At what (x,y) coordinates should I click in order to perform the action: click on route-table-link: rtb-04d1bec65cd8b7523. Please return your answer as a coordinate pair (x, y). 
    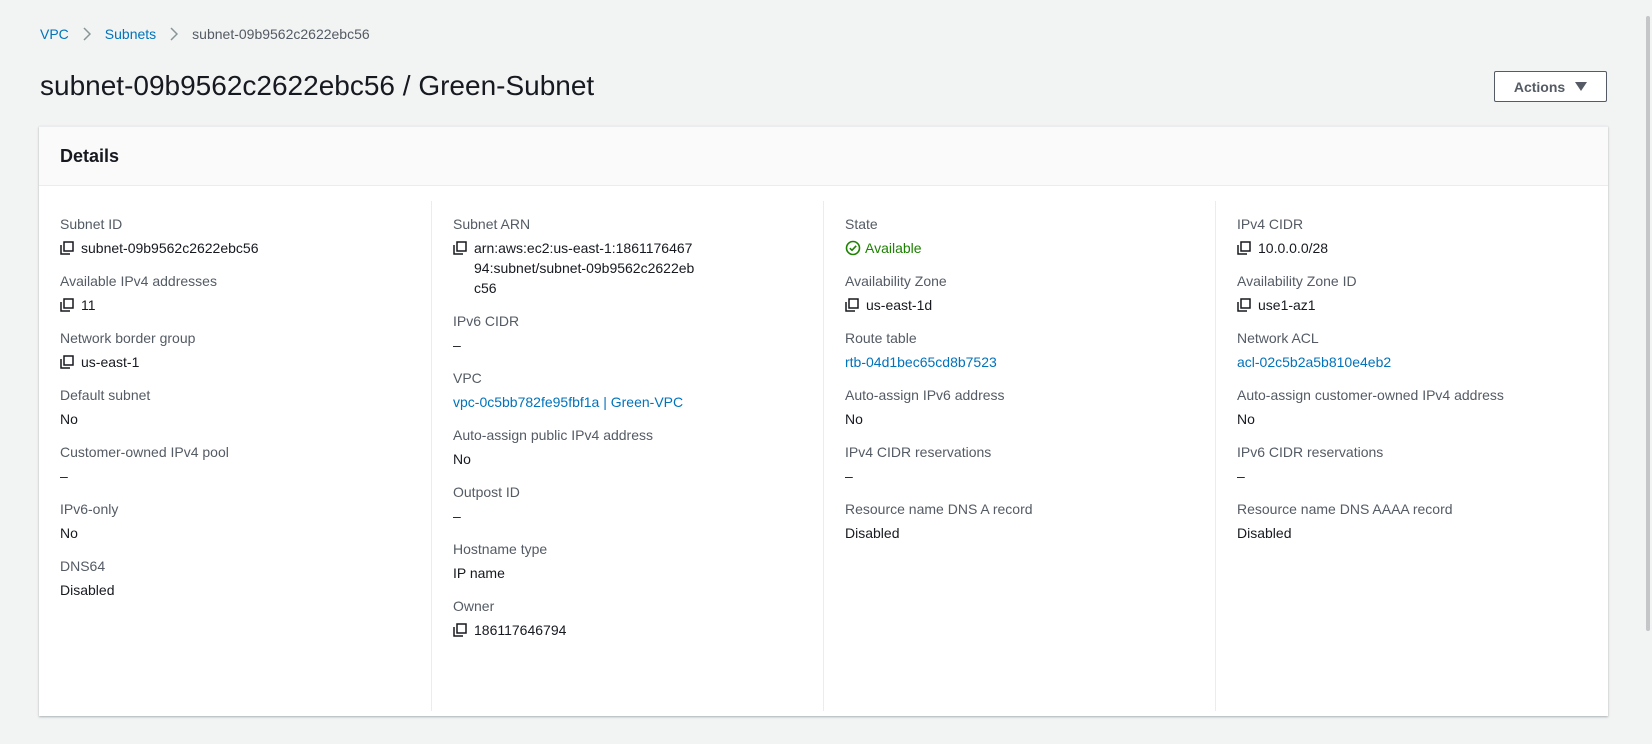
    Looking at the image, I should click on (921, 362).